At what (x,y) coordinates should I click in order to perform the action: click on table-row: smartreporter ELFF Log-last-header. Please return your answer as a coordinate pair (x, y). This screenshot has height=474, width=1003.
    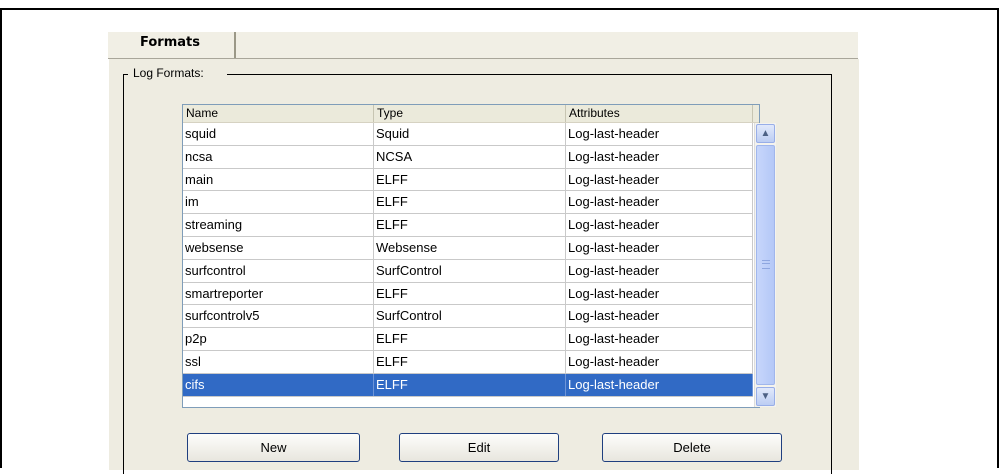
    Looking at the image, I should click on (468, 294).